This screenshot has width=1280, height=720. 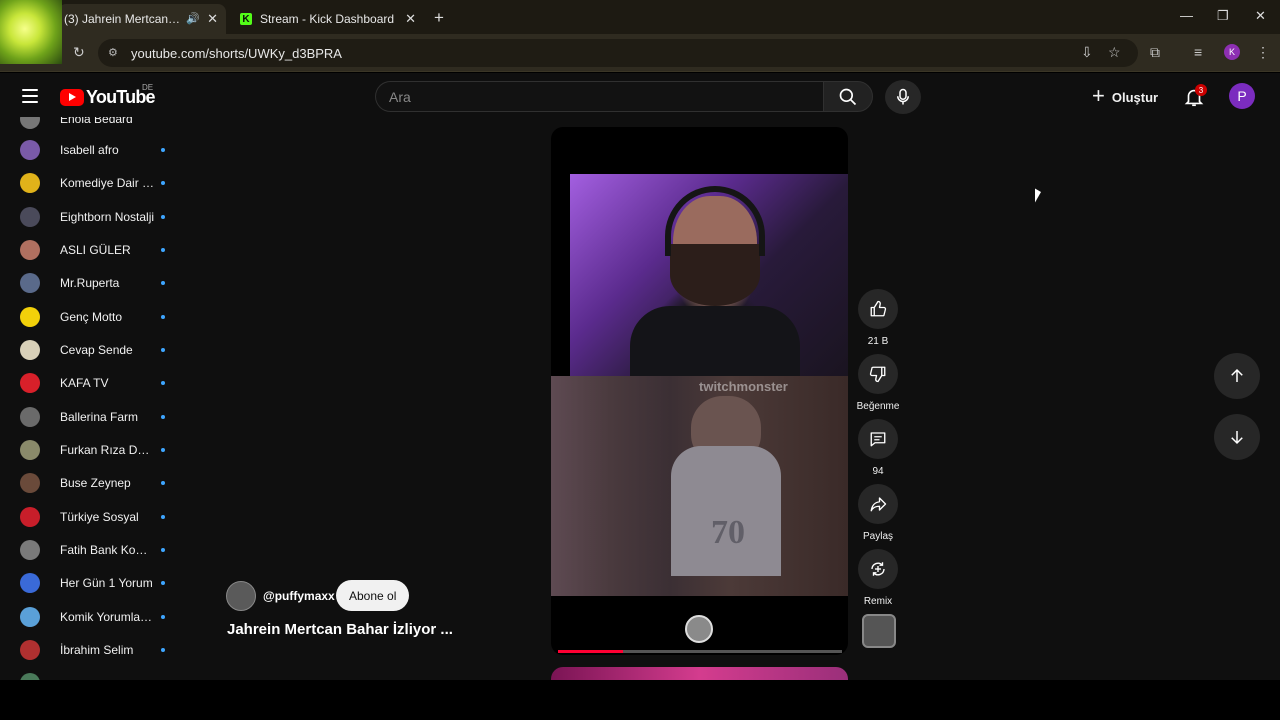 I want to click on create-label: Oluştur, so click(x=1135, y=97).